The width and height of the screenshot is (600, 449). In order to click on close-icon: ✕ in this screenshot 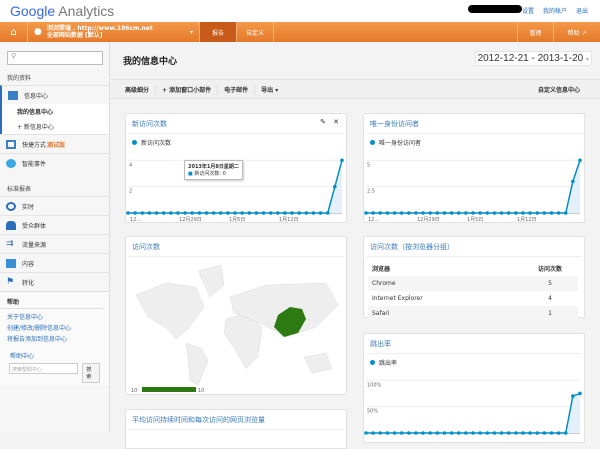, I will do `click(336, 122)`.